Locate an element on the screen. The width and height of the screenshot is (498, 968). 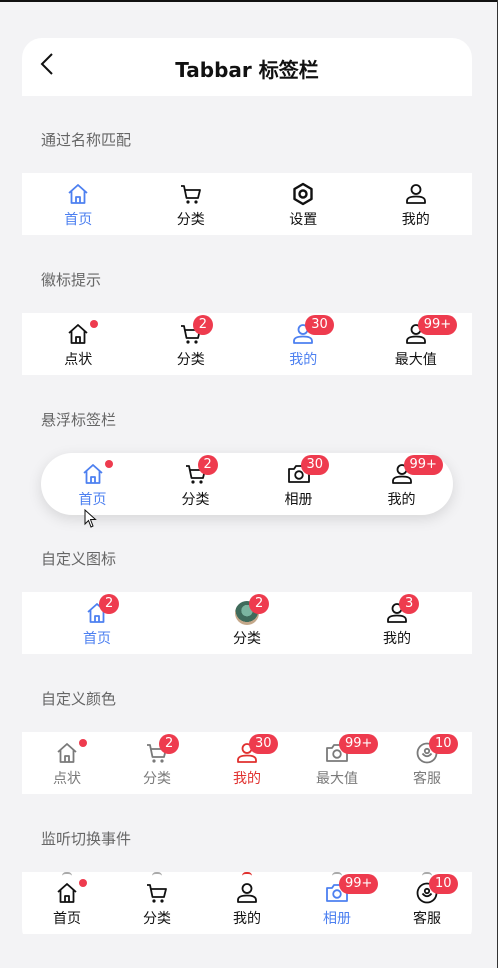
section-title-custom-color: 自定义颜色 is located at coordinates (79, 699).